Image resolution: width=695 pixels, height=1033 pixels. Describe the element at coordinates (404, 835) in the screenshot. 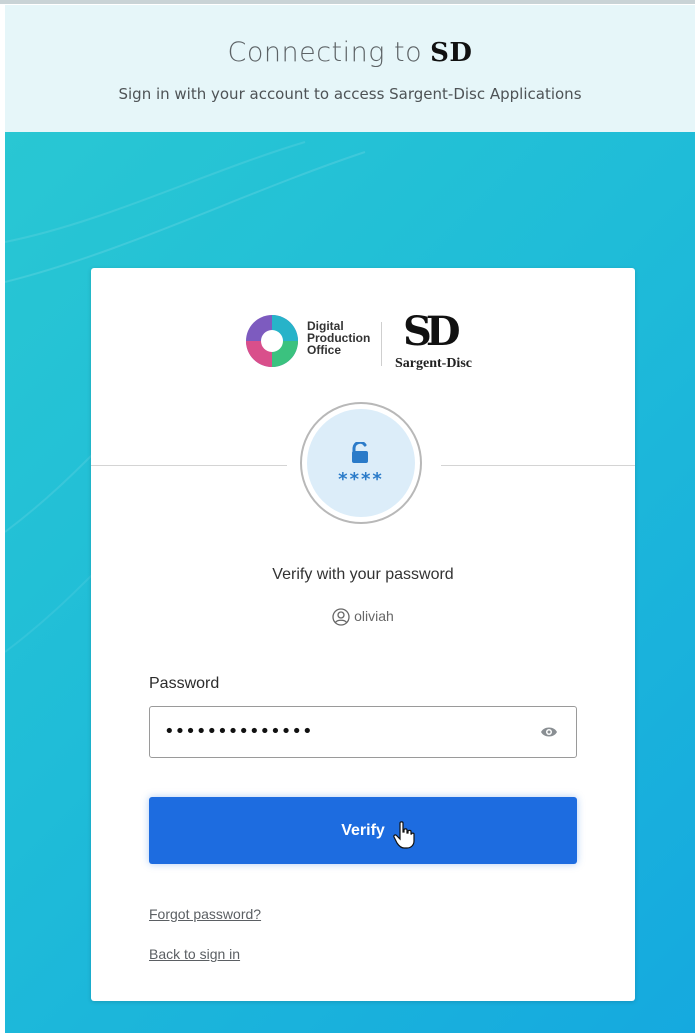

I see `hand-cursor-icon` at that location.